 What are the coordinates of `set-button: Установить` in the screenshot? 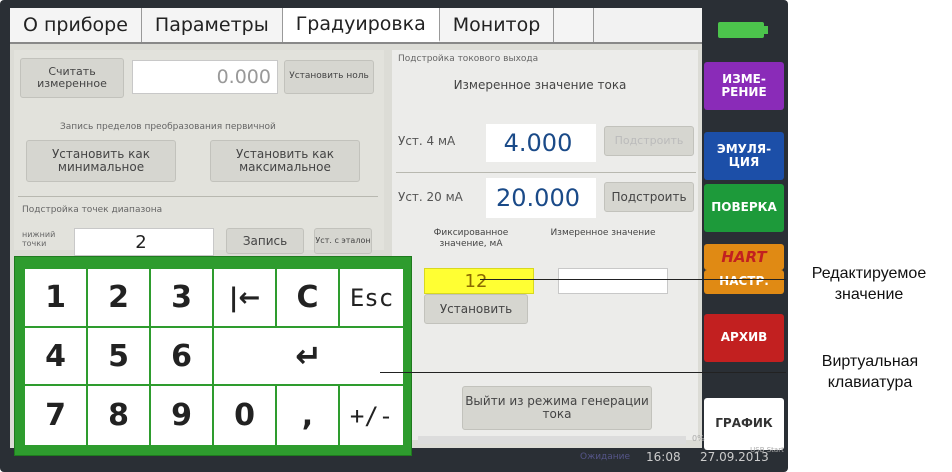 It's located at (476, 309).